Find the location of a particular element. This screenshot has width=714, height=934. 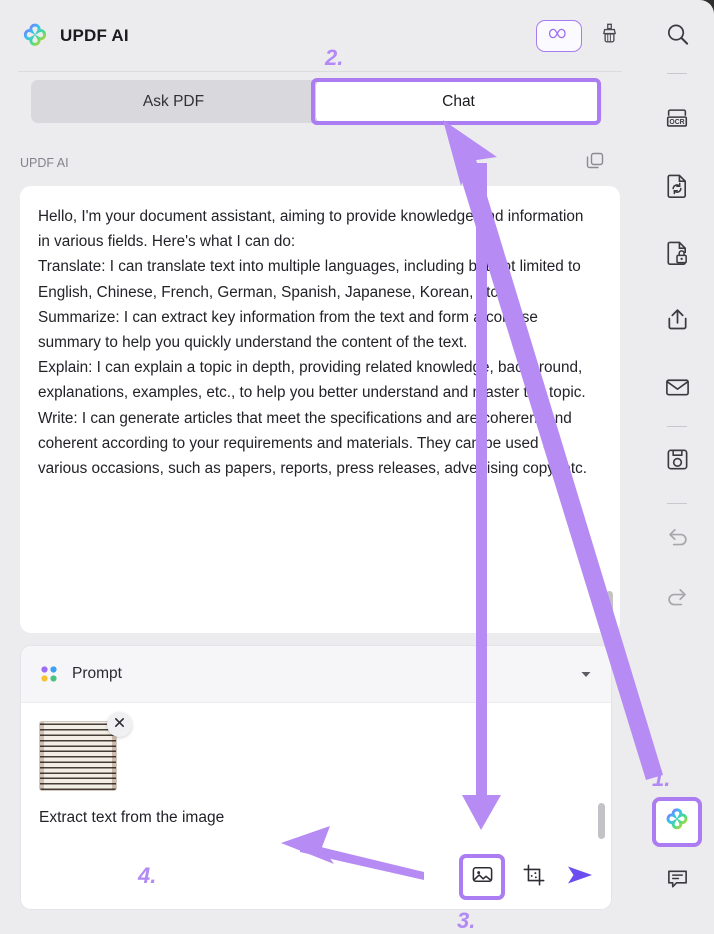

brand: UPDF AI is located at coordinates (74, 36).